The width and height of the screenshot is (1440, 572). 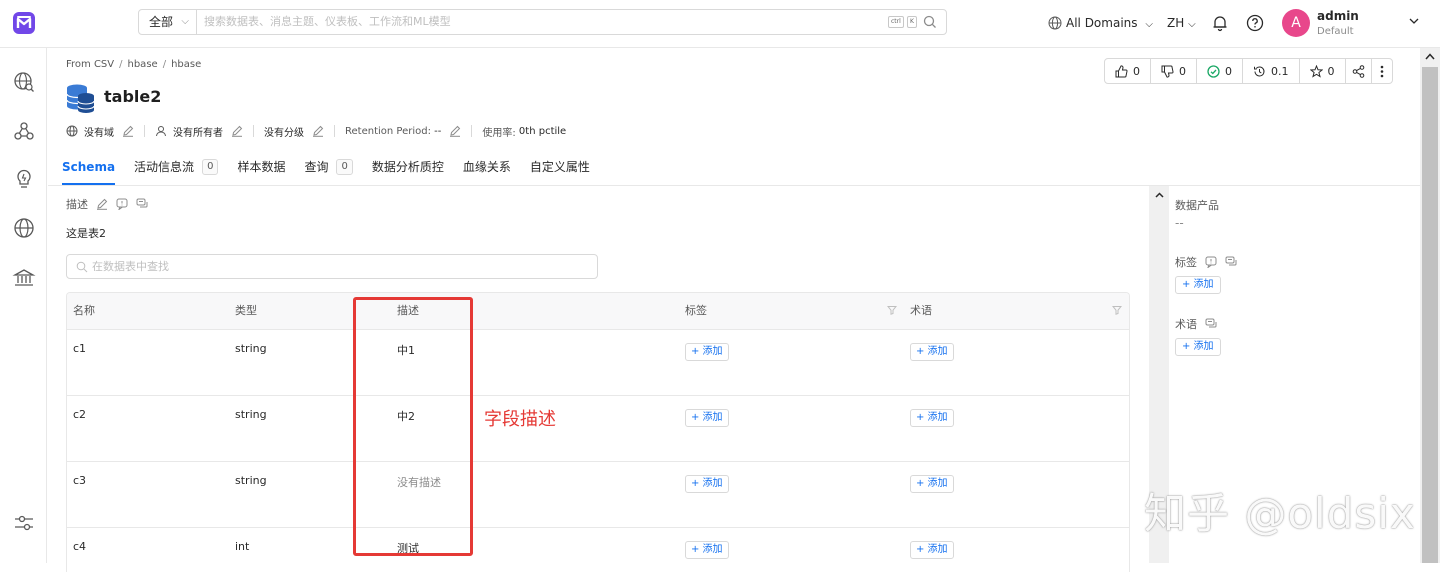 What do you see at coordinates (1211, 262) in the screenshot?
I see `request-tags-icon` at bounding box center [1211, 262].